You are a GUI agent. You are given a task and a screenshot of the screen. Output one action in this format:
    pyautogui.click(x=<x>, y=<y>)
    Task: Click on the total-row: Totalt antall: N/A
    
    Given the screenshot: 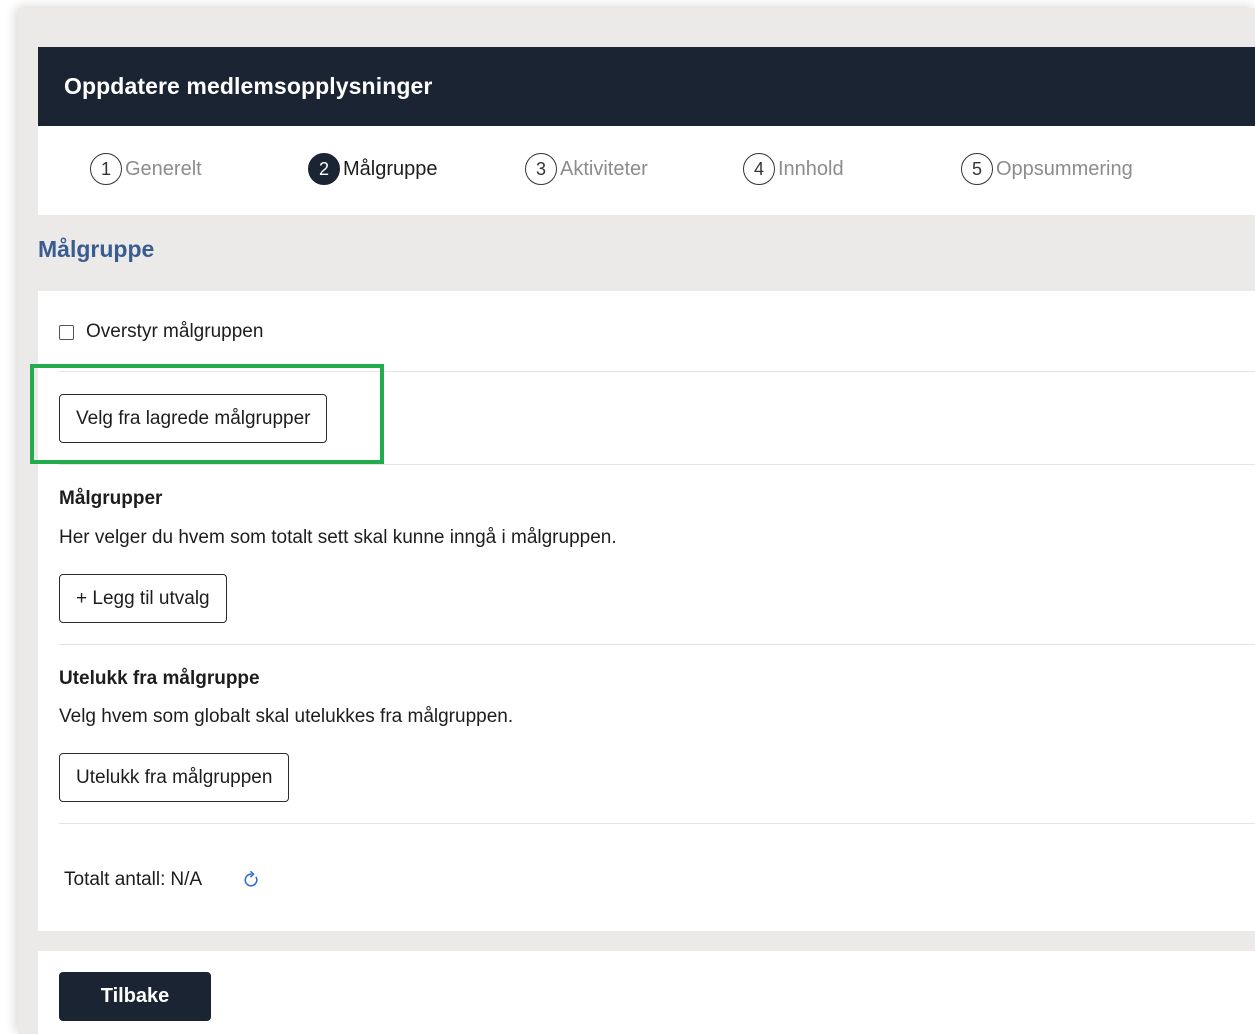 What is the action you would take?
    pyautogui.click(x=163, y=880)
    